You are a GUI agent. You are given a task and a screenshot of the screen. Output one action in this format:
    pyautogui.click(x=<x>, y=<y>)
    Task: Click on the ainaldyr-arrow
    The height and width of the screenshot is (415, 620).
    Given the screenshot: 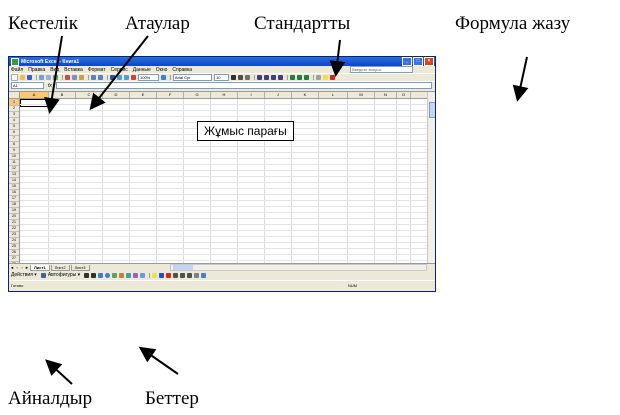 What is the action you would take?
    pyautogui.click(x=59, y=372)
    